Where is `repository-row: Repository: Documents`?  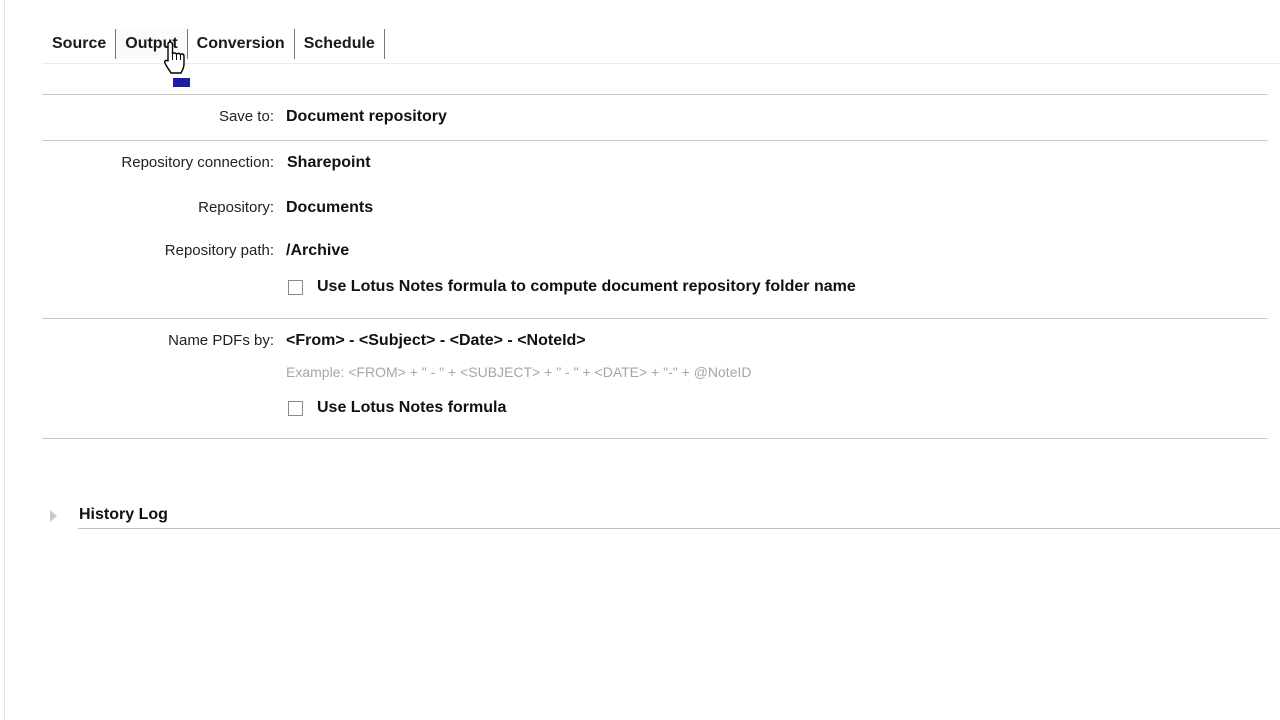 repository-row: Repository: Documents is located at coordinates (655, 208).